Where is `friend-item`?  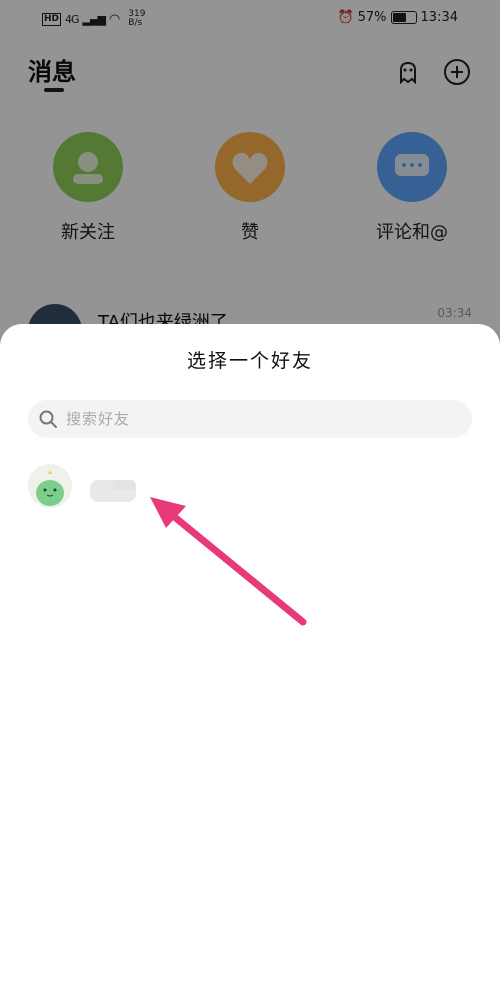
friend-item is located at coordinates (250, 487).